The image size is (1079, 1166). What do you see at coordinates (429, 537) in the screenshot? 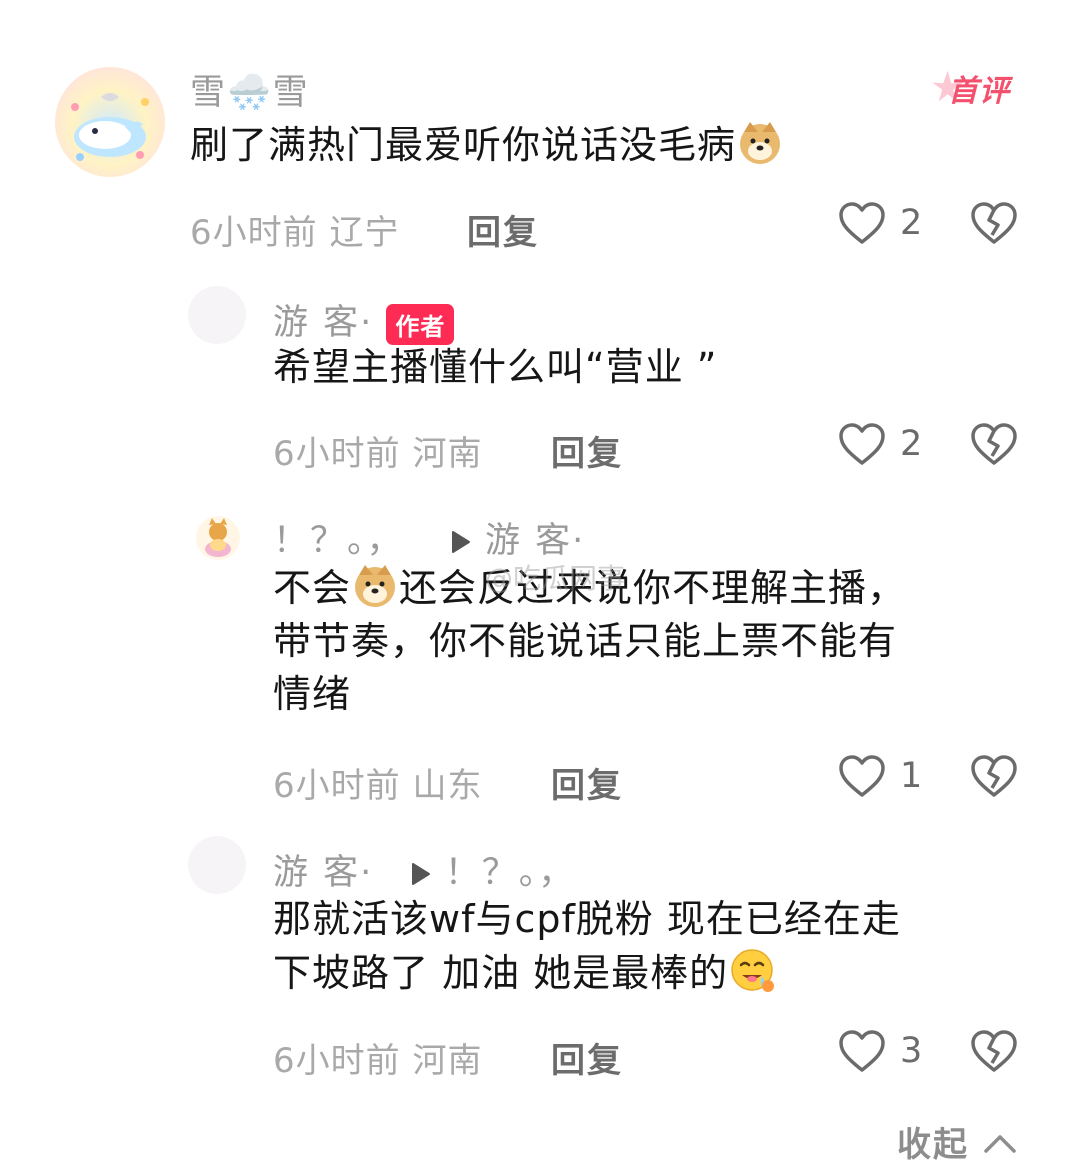
I see `comment-username-row: ！？。， 游 客·` at bounding box center [429, 537].